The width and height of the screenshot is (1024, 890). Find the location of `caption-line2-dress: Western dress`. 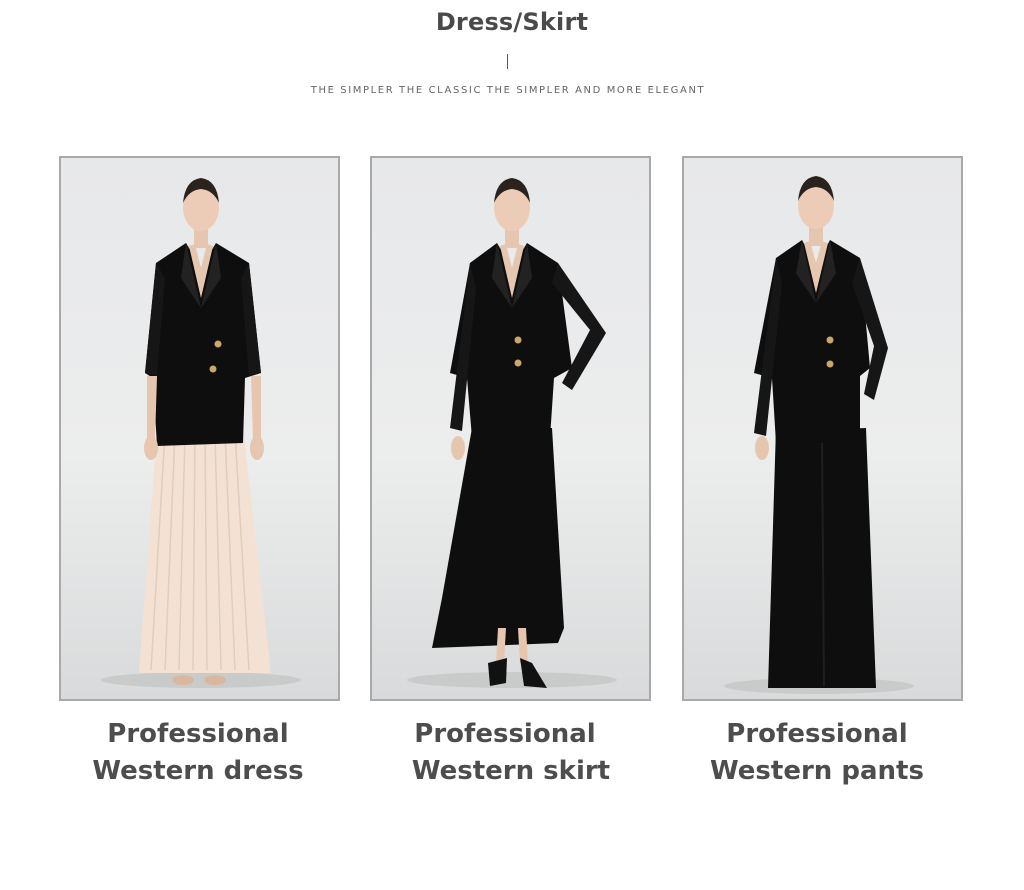

caption-line2-dress: Western dress is located at coordinates (198, 771).